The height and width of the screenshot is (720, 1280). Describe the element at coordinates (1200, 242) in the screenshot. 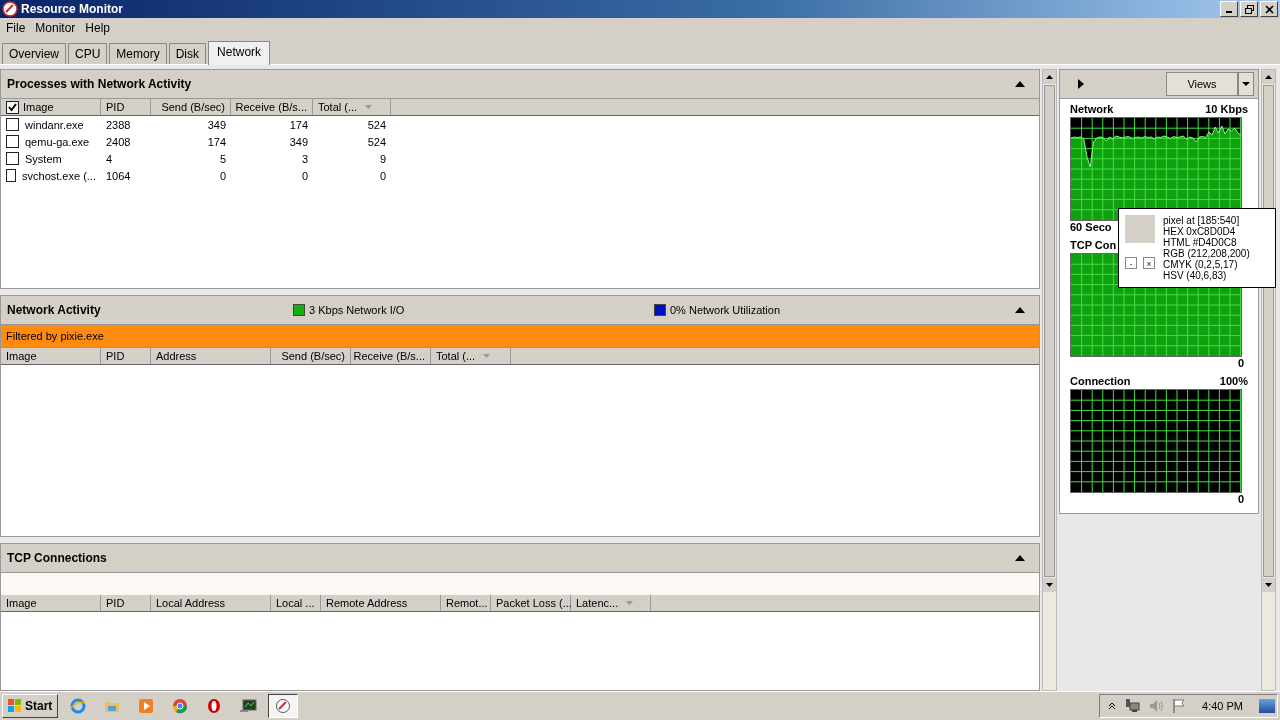

I see `tooltip-text: HTML #D4D0C8` at that location.